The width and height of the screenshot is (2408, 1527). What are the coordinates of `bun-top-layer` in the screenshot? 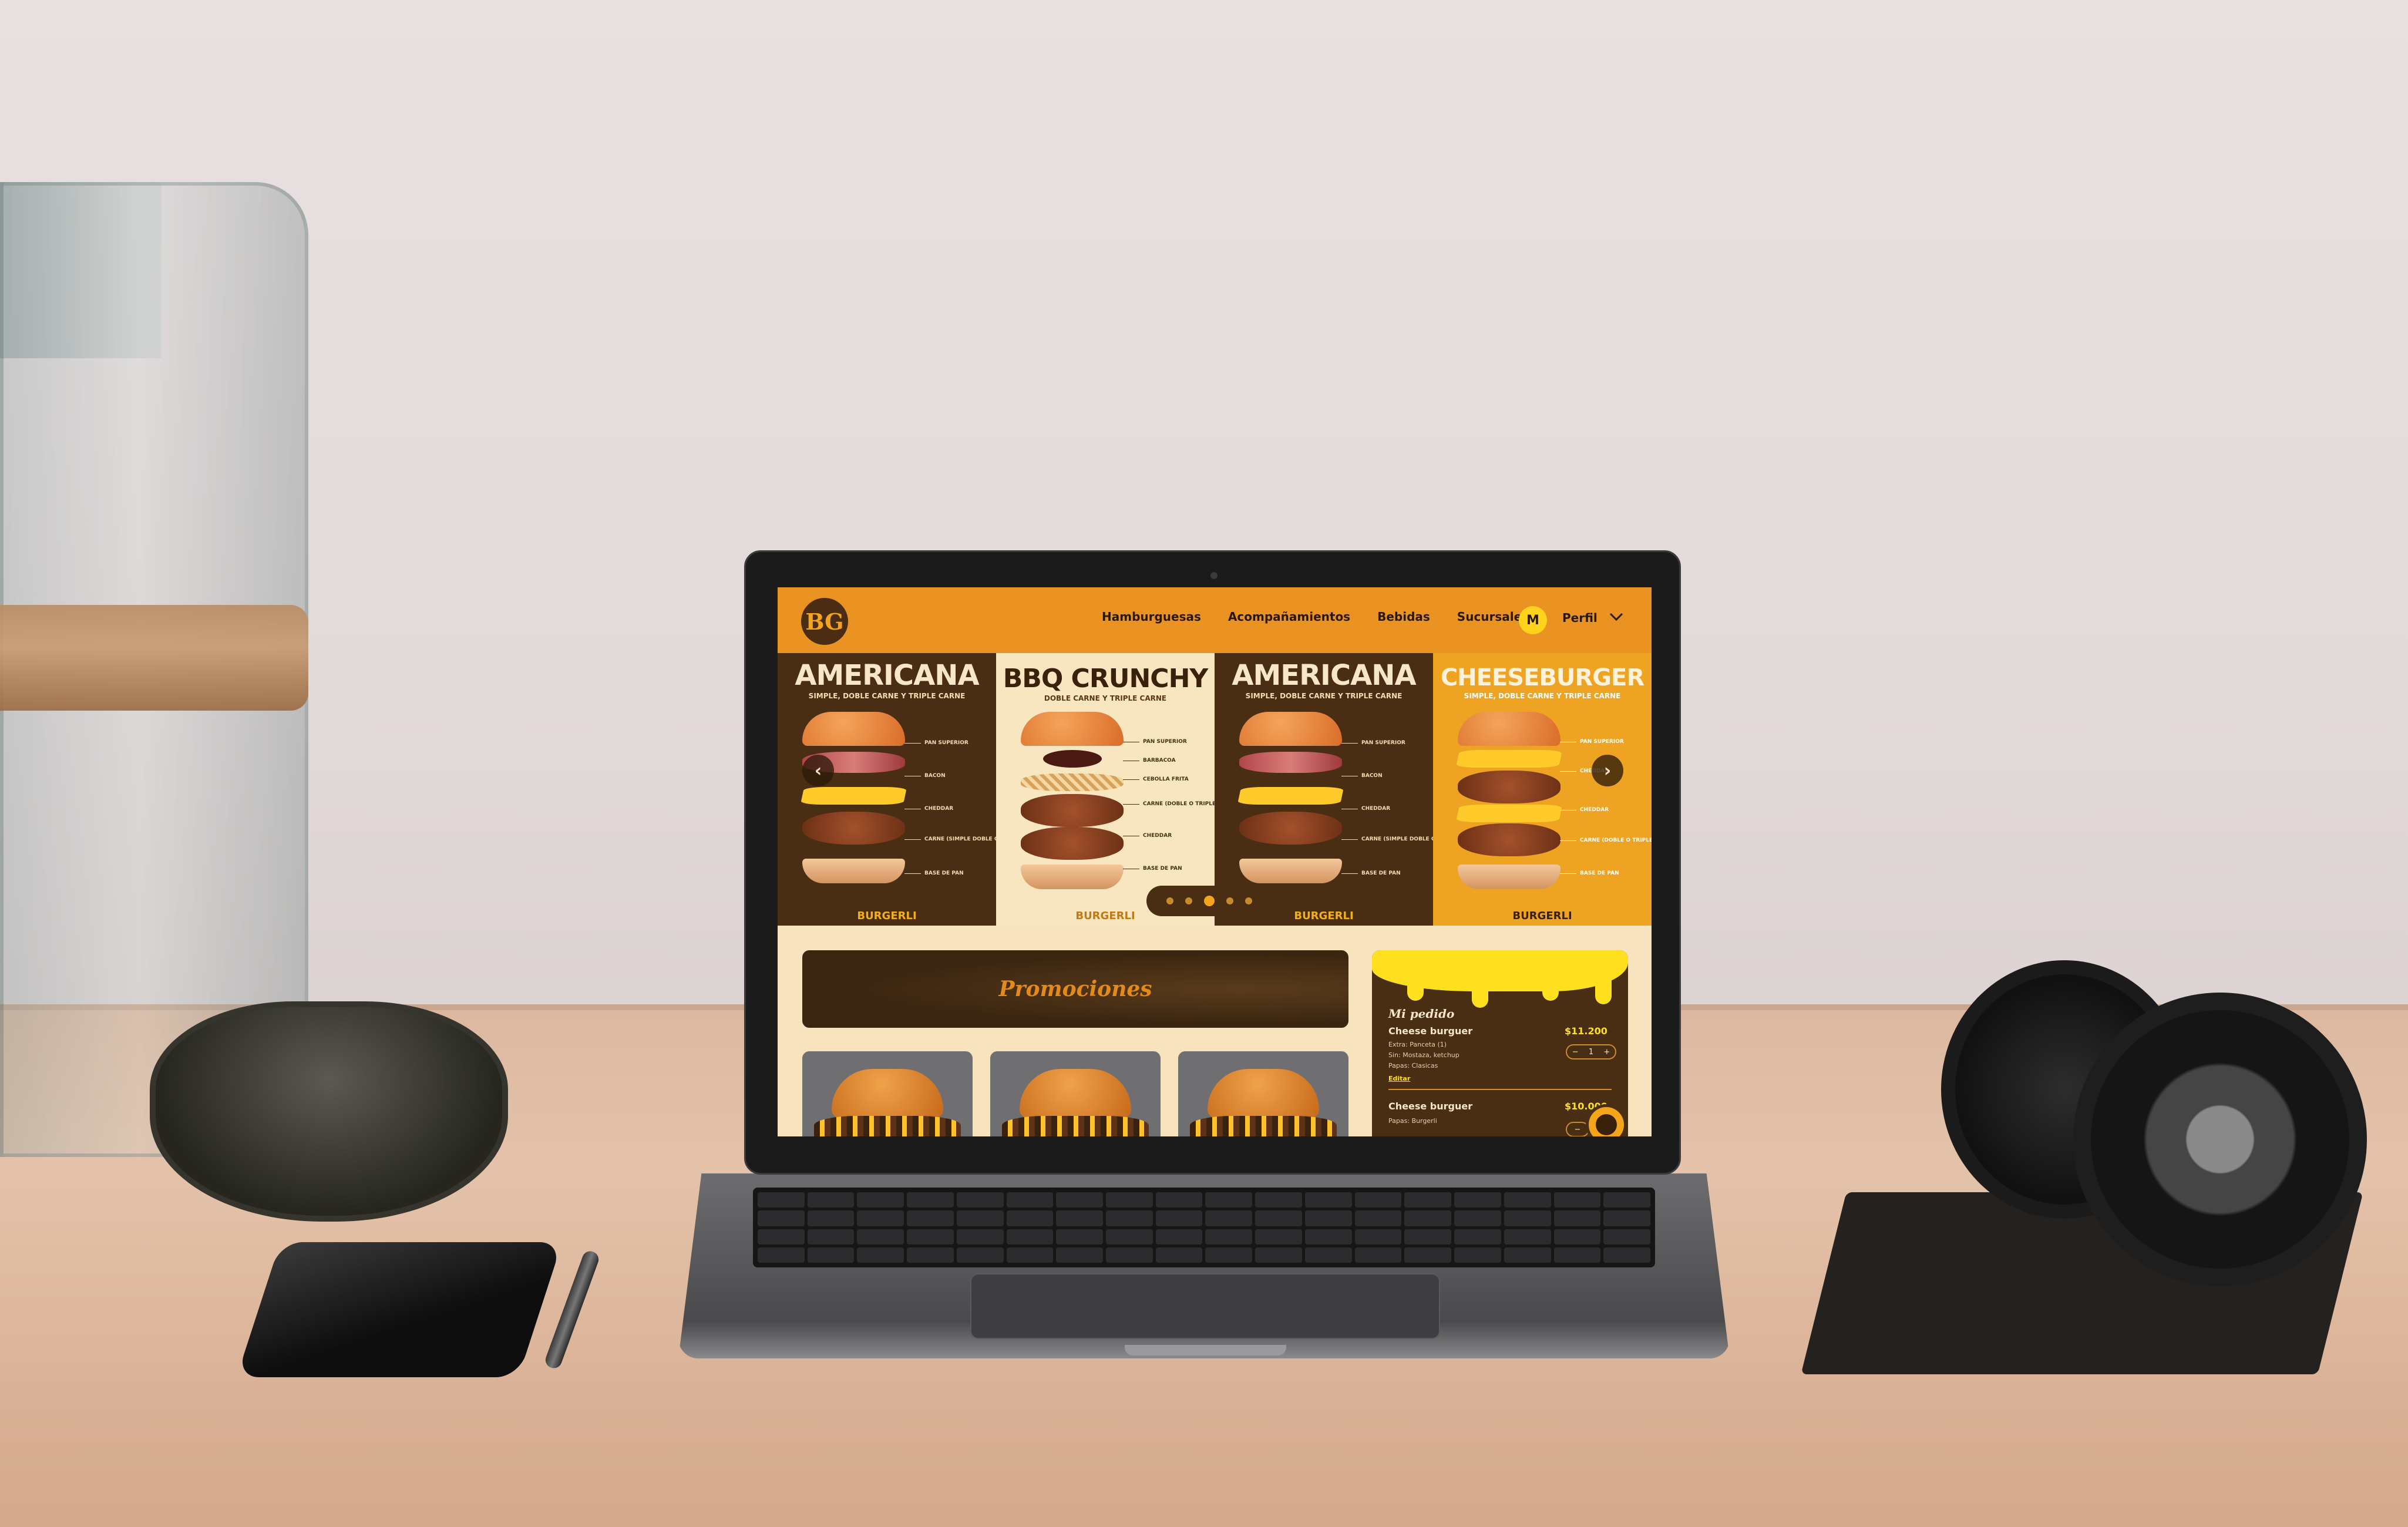 It's located at (1510, 729).